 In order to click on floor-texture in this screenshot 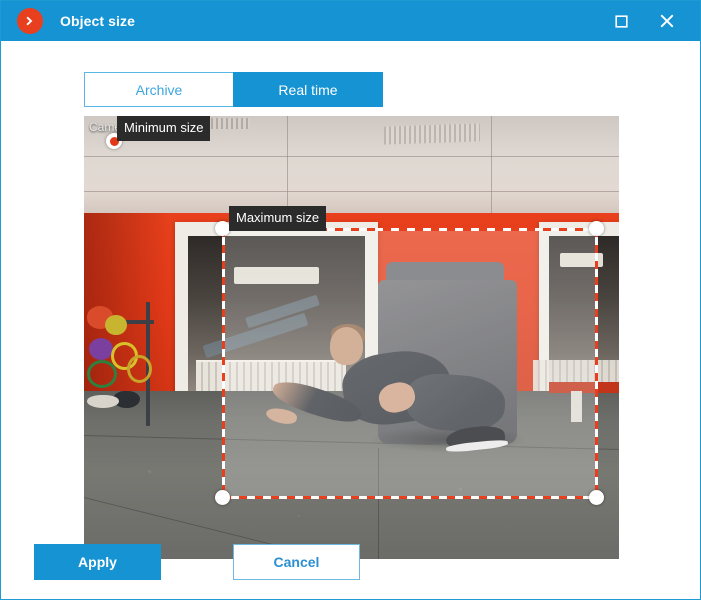, I will do `click(299, 515)`.